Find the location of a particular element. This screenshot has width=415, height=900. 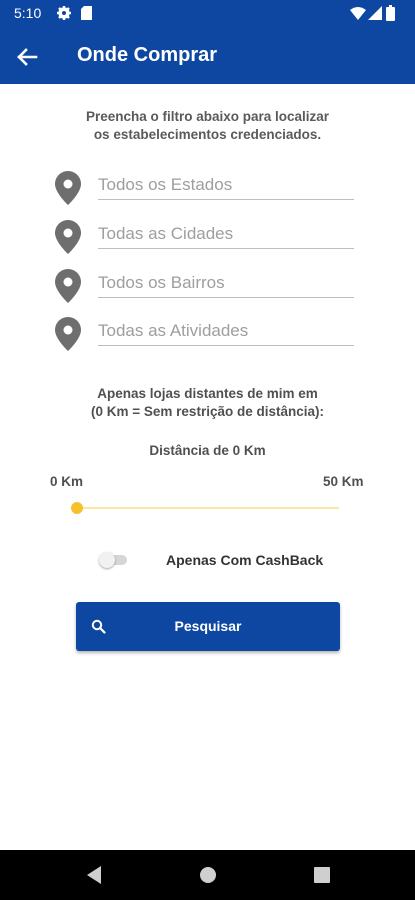

search-button-label: Pesquisar is located at coordinates (208, 626).